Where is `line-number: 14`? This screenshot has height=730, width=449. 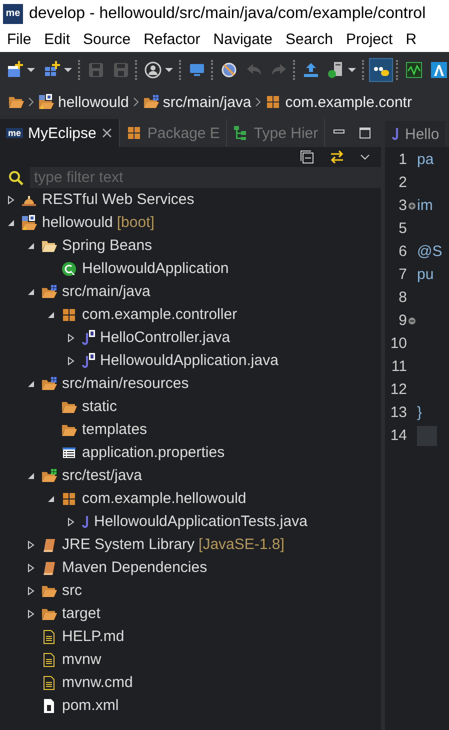 line-number: 14 is located at coordinates (398, 435).